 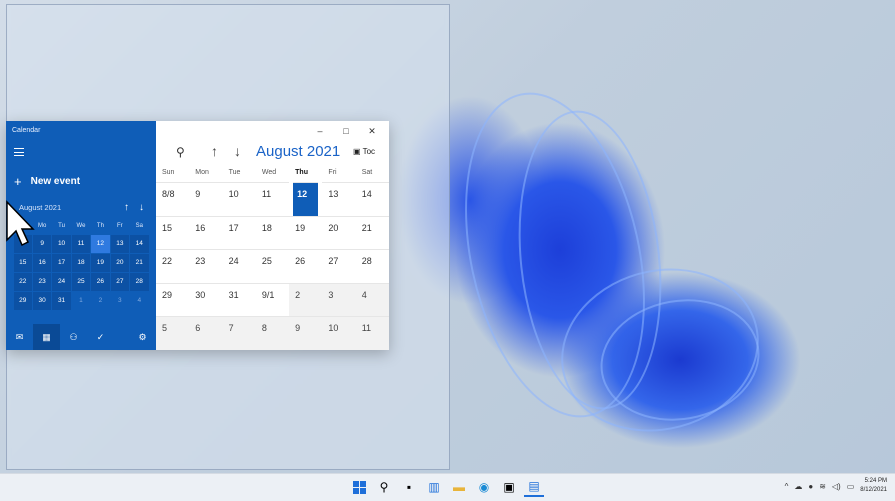 I want to click on mini-day-cell: 21, so click(x=139, y=262).